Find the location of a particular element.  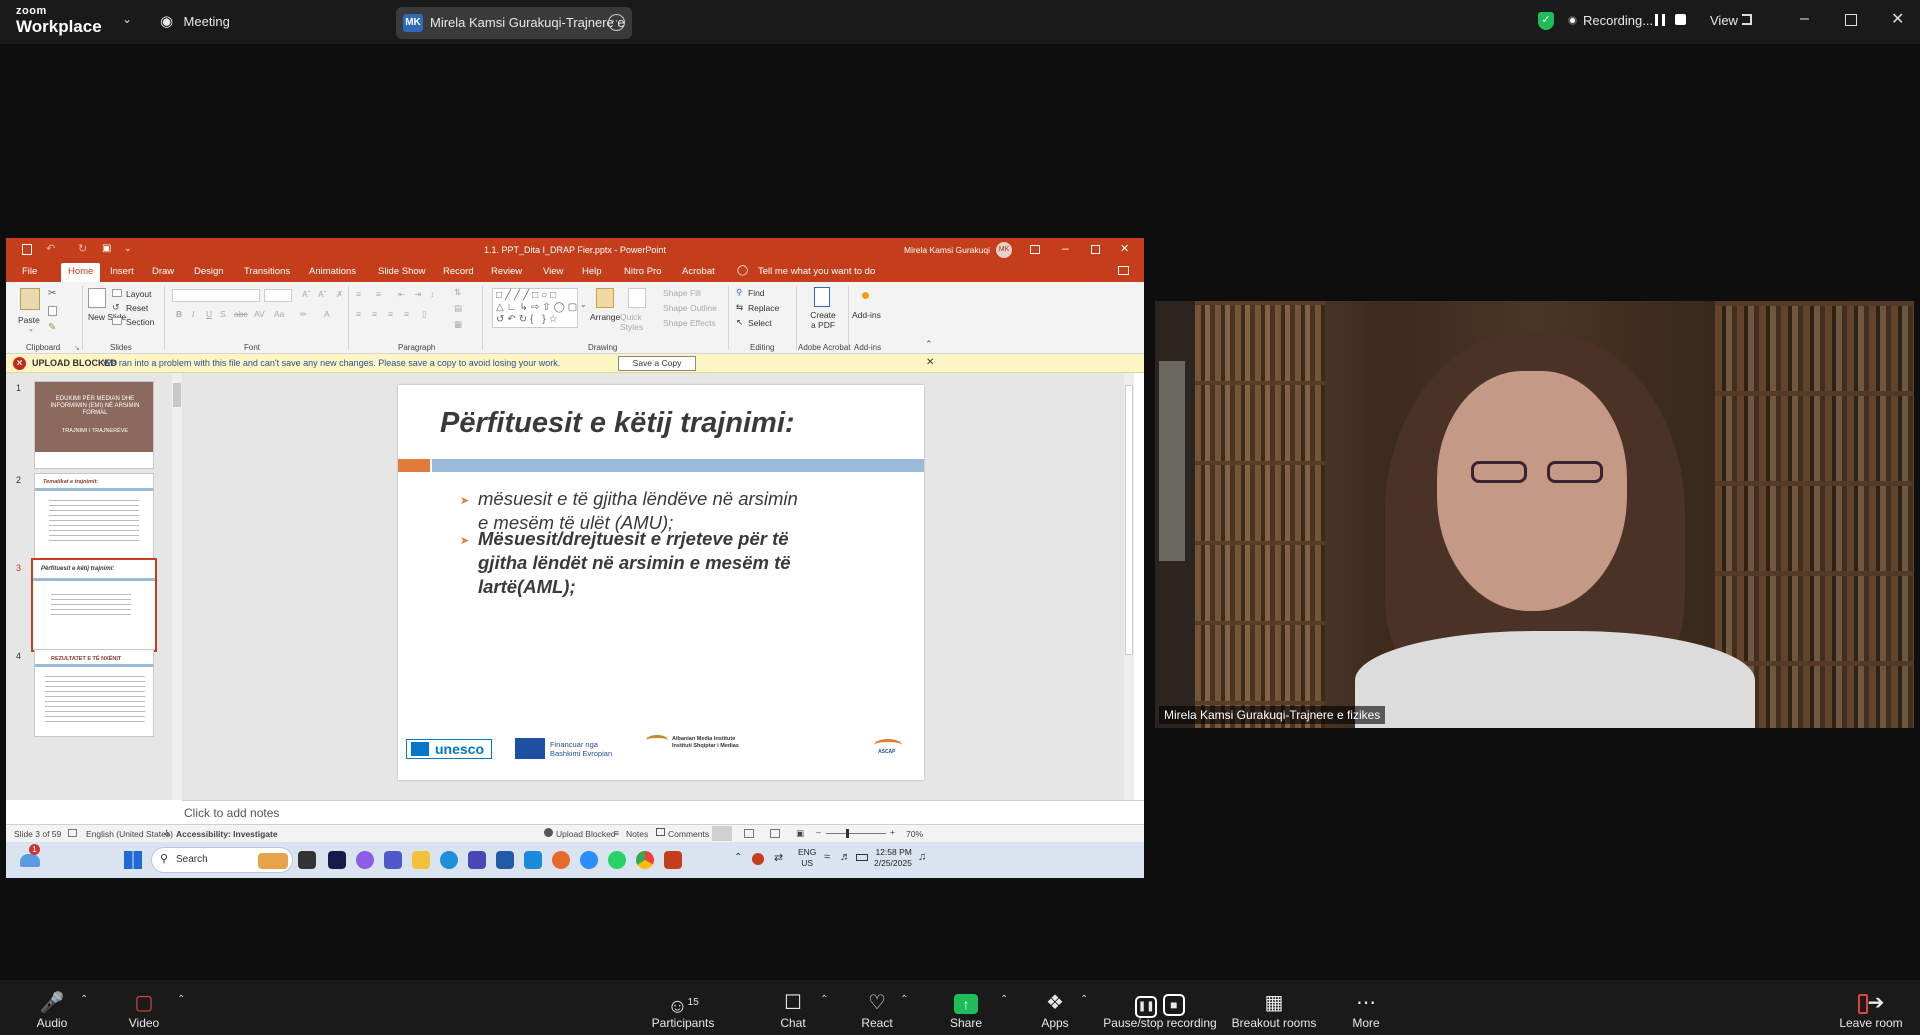

react-button: ♡ React is located at coordinates (877, 1005).